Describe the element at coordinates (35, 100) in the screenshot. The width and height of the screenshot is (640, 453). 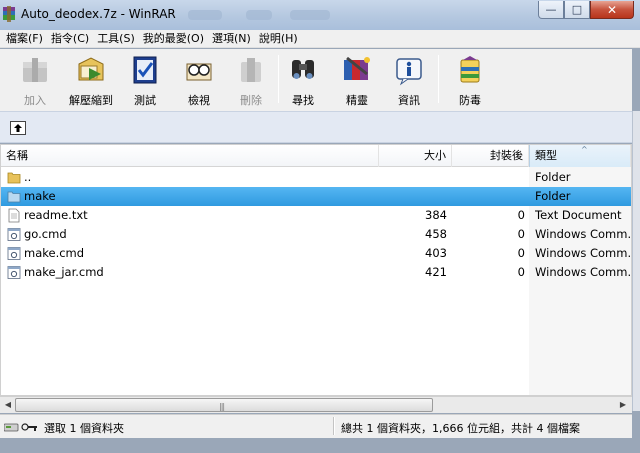
I see `add-label: 加入` at that location.